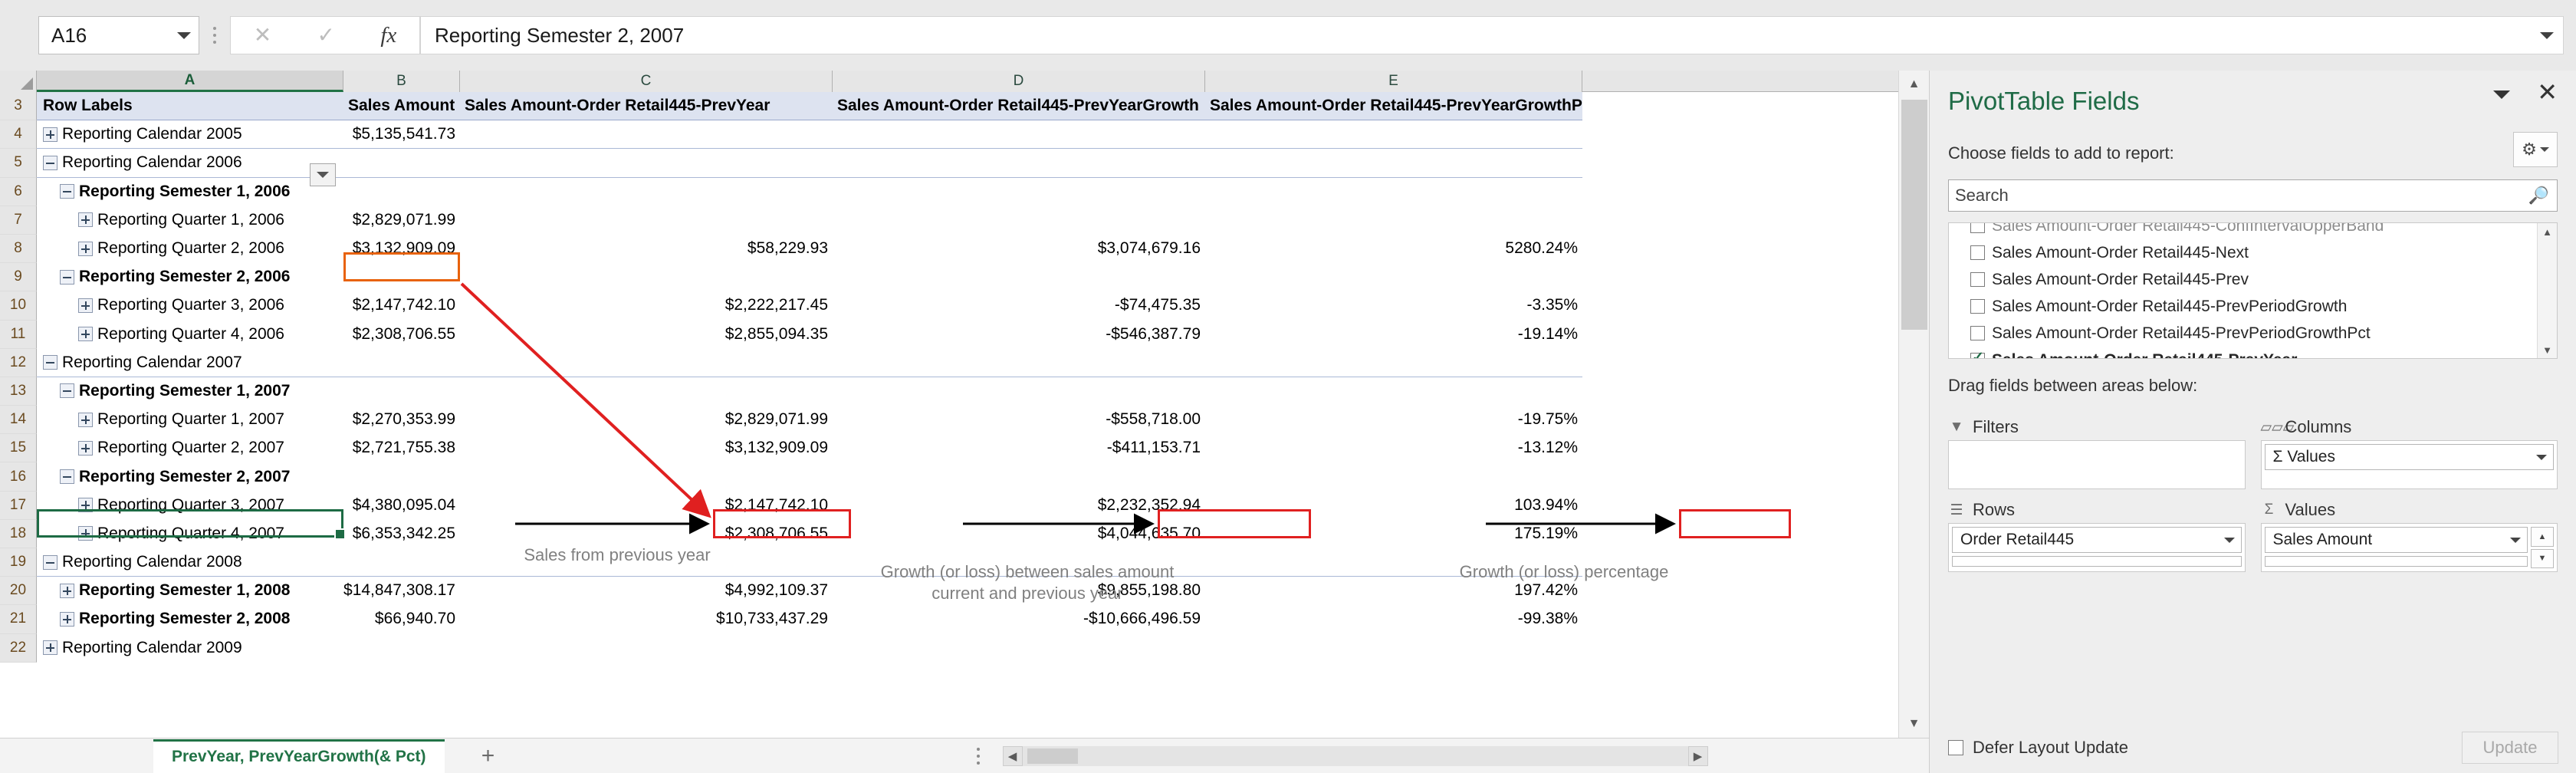 Image resolution: width=2576 pixels, height=773 pixels. I want to click on cell-b: $2,270,353.99, so click(401, 420).